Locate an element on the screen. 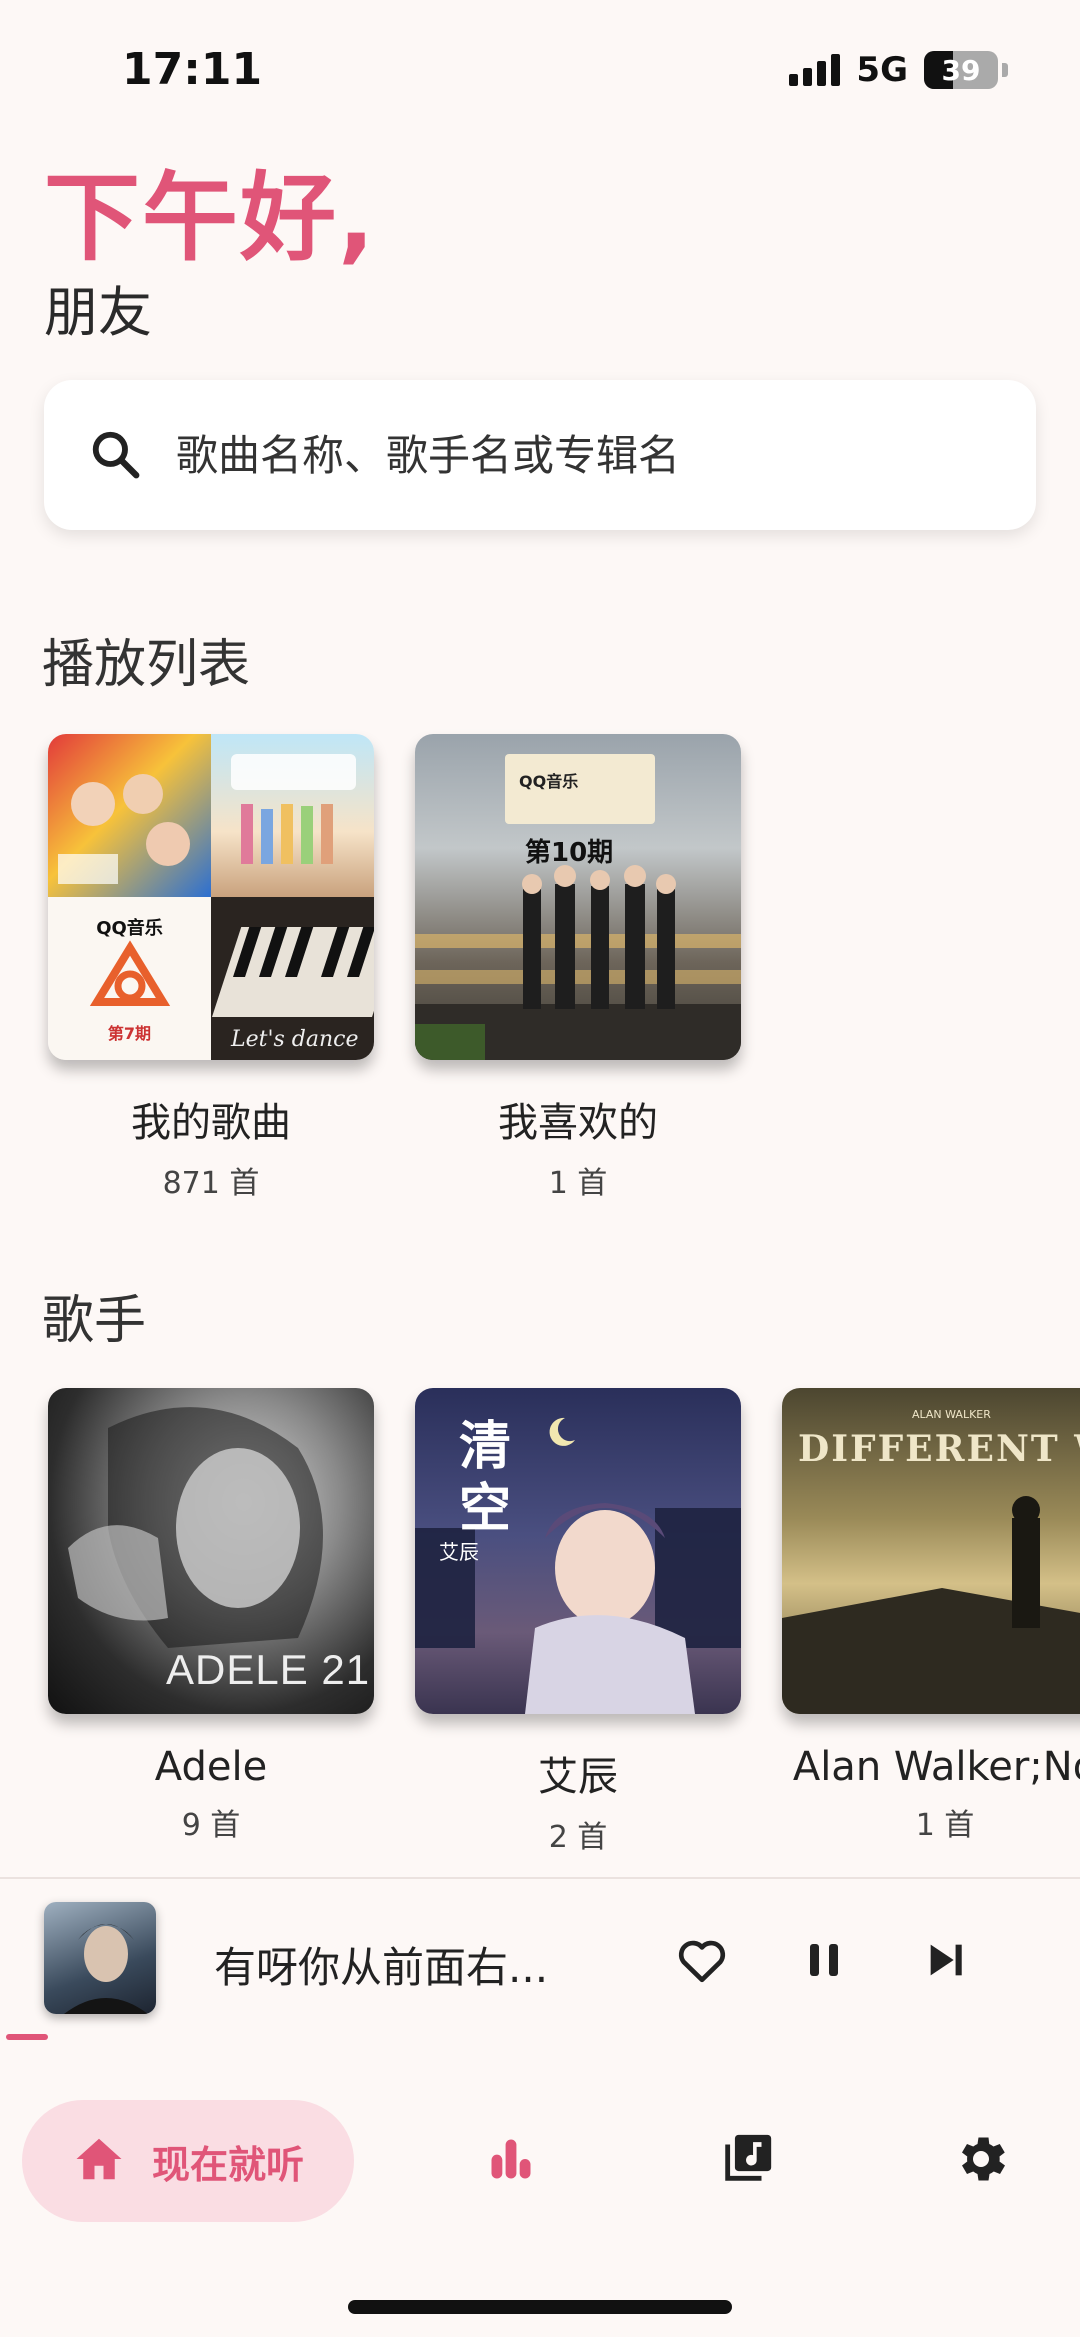  status-indicators: 5G 39 is located at coordinates (898, 70).